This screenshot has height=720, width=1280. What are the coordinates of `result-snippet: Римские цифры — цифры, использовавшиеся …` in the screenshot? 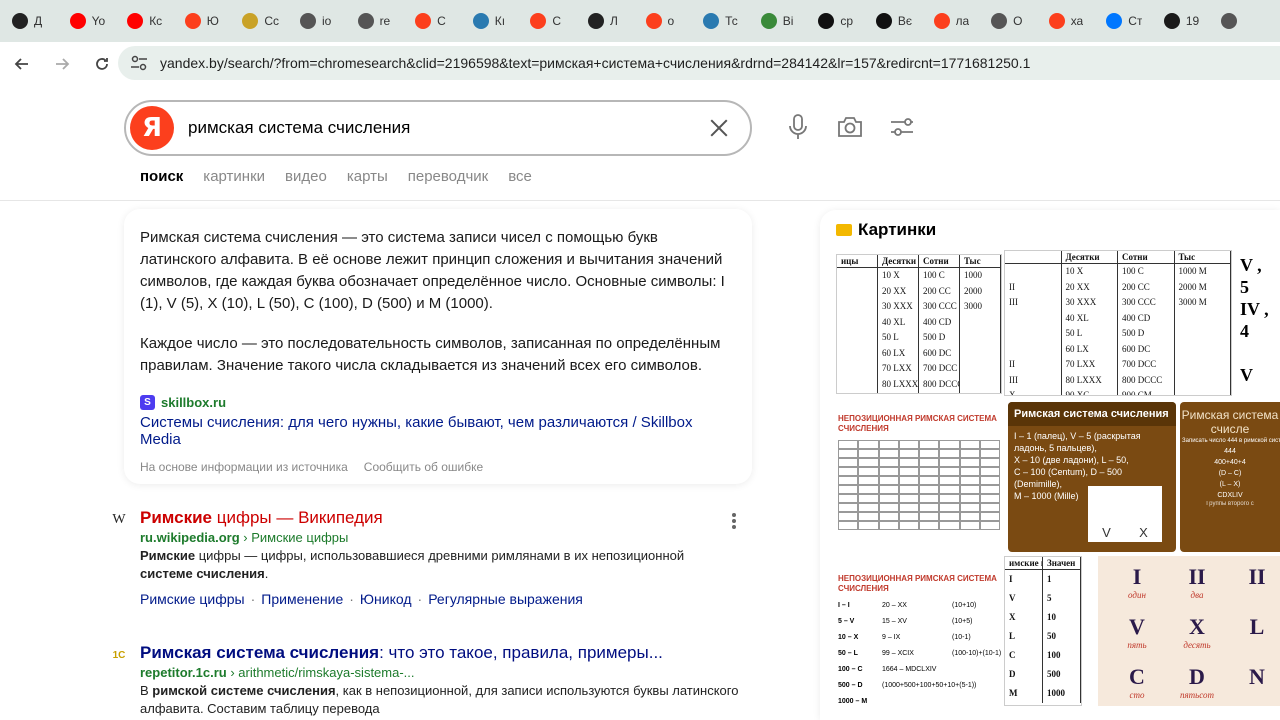 It's located at (412, 564).